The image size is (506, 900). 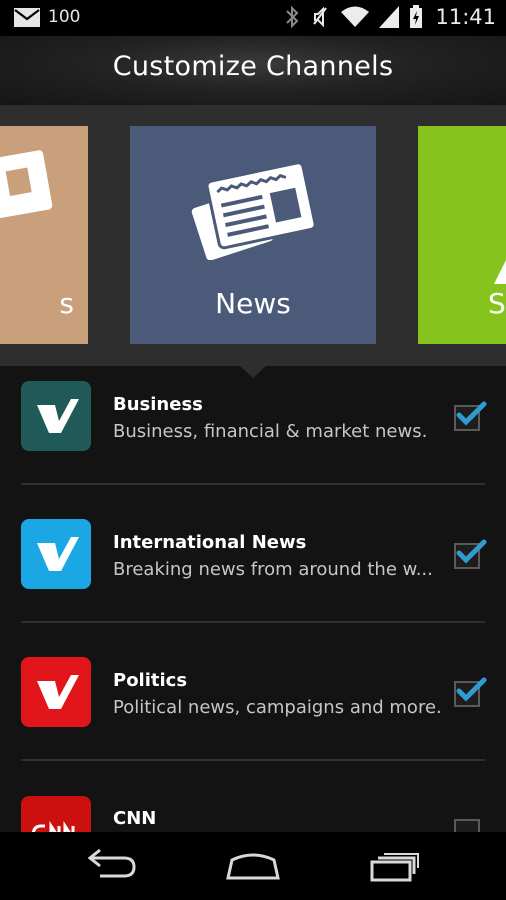 I want to click on page-title: Customize Channels, so click(x=253, y=66).